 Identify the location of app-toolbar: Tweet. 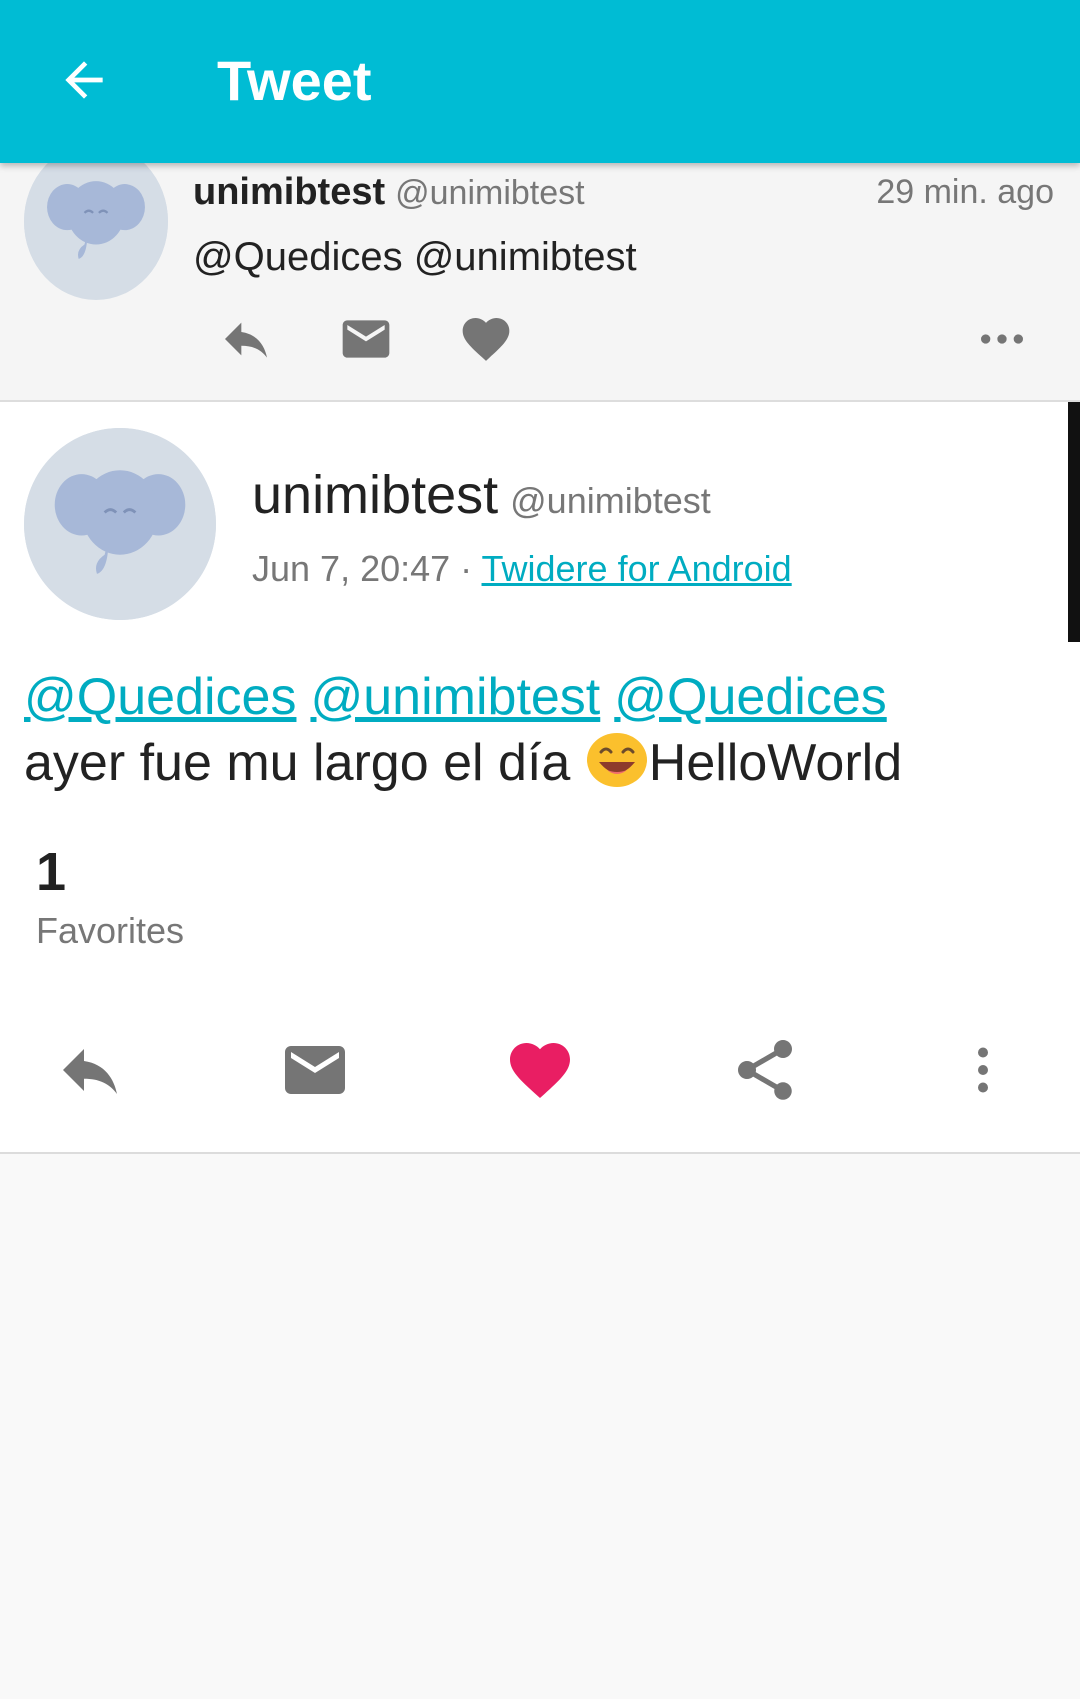
(540, 81).